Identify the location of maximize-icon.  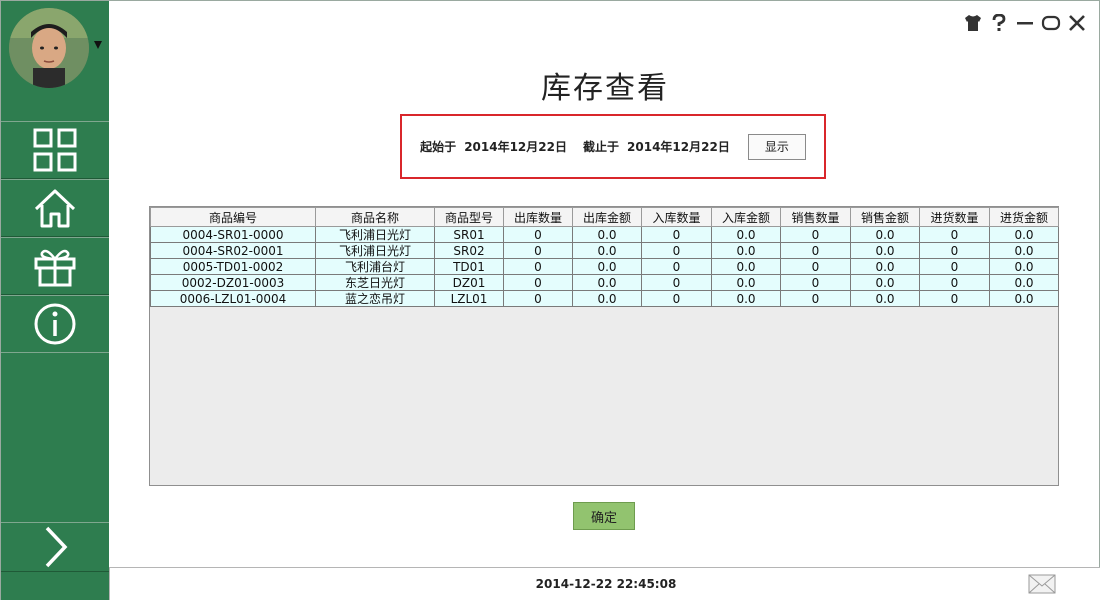
(1051, 23).